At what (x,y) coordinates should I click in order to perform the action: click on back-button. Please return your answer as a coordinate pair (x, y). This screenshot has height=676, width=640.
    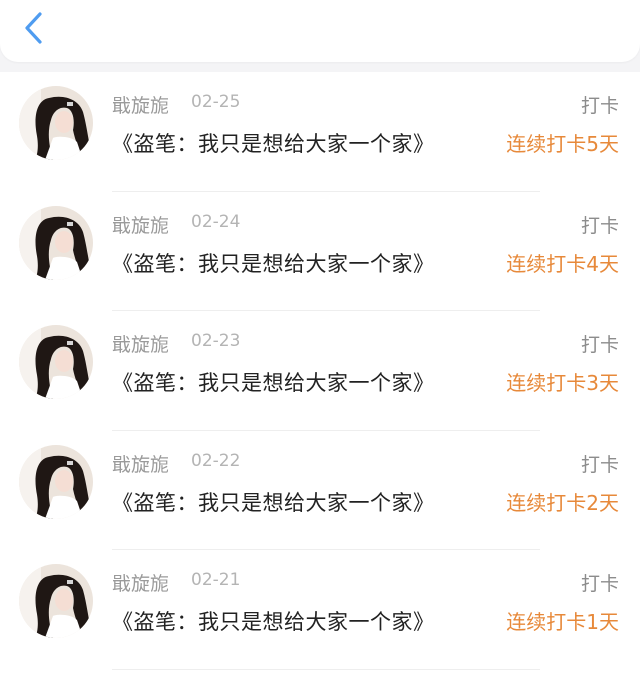
    Looking at the image, I should click on (35, 28).